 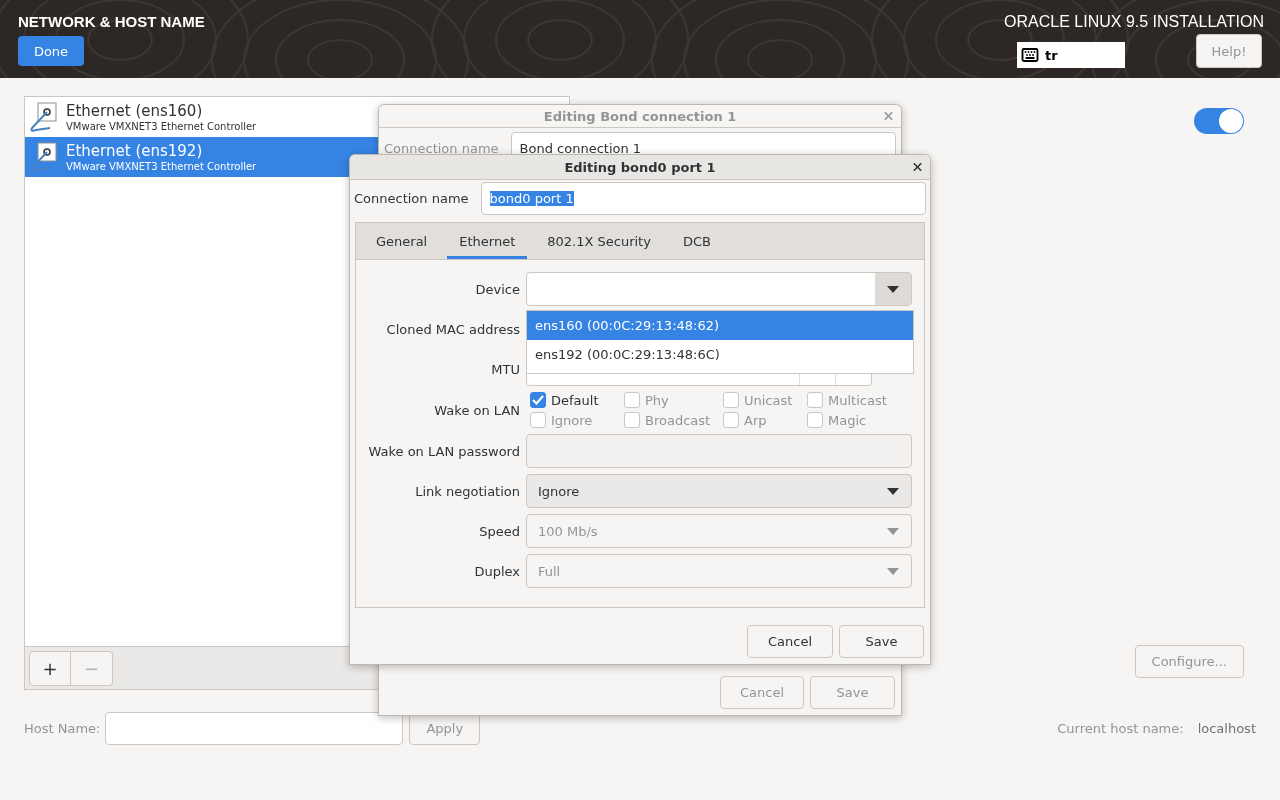 What do you see at coordinates (477, 410) in the screenshot?
I see `field-label: Wake on LAN` at bounding box center [477, 410].